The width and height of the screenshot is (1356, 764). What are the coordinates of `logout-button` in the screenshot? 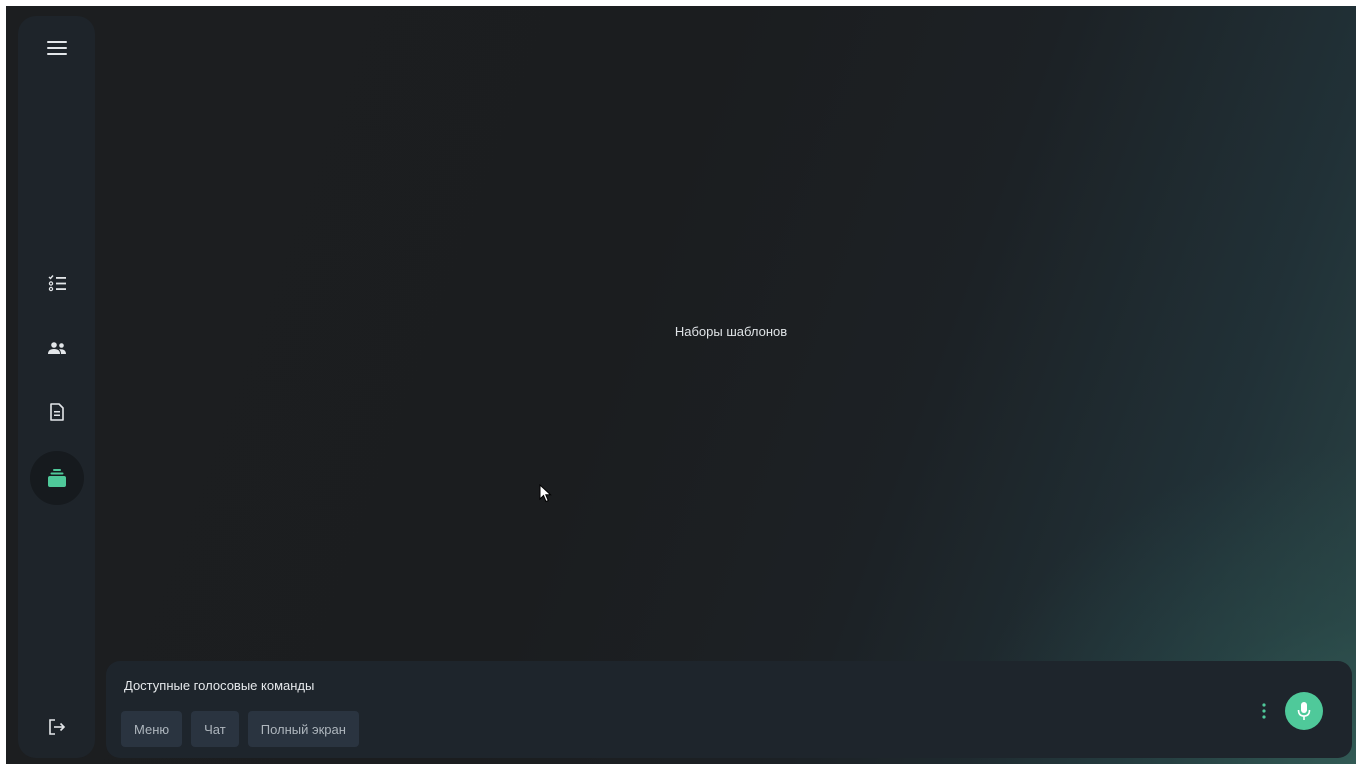 It's located at (57, 727).